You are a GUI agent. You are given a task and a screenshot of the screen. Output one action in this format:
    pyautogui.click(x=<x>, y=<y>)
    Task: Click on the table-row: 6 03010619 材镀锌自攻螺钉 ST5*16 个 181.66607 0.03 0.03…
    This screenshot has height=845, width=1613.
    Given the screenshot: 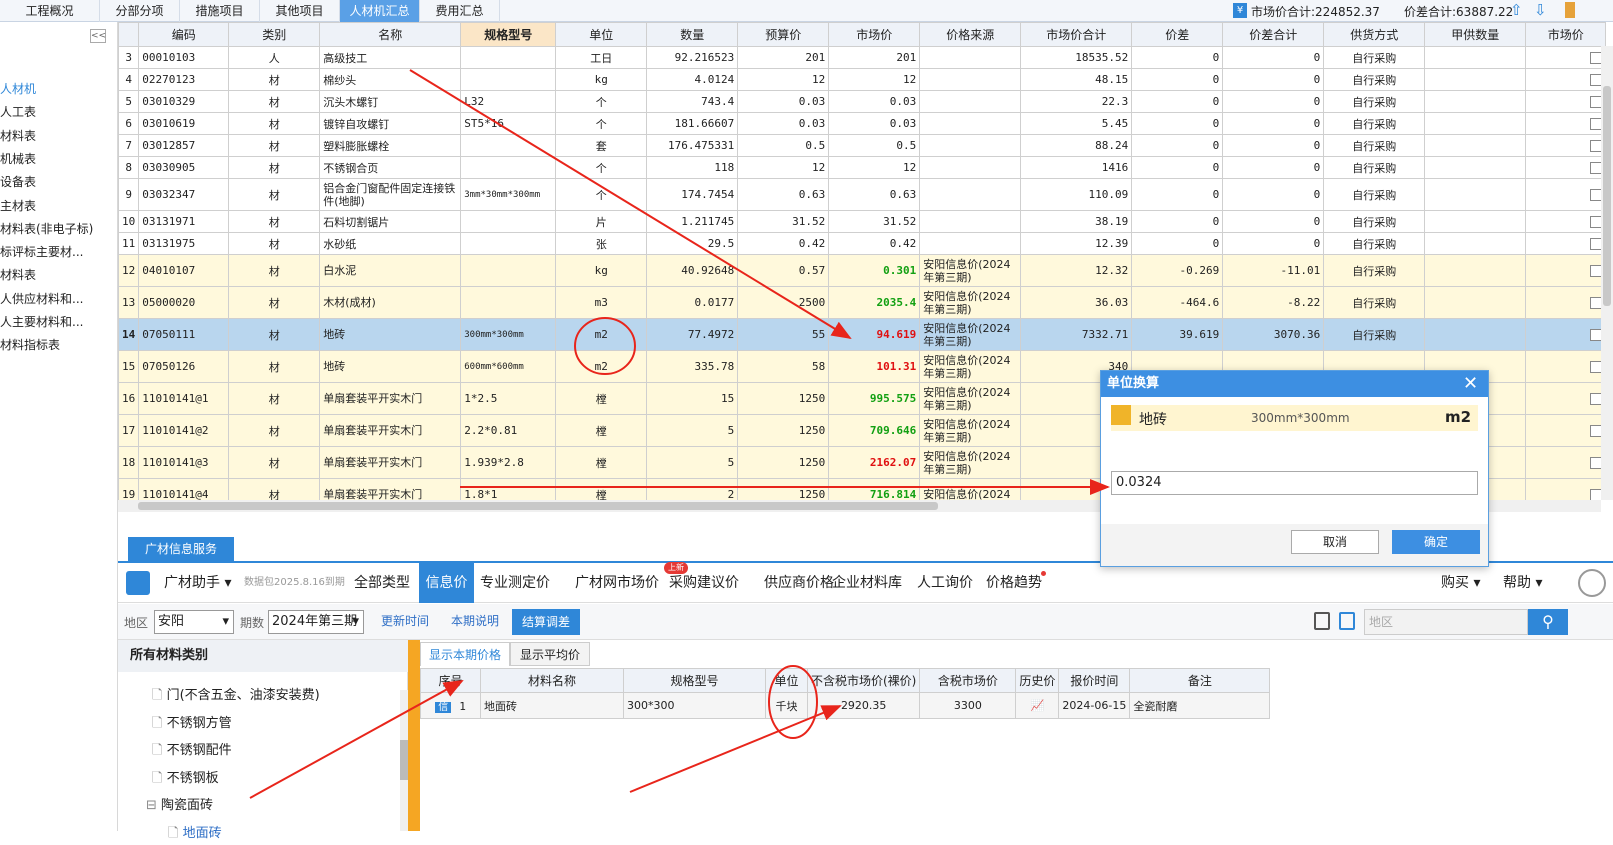 What is the action you would take?
    pyautogui.click(x=862, y=123)
    